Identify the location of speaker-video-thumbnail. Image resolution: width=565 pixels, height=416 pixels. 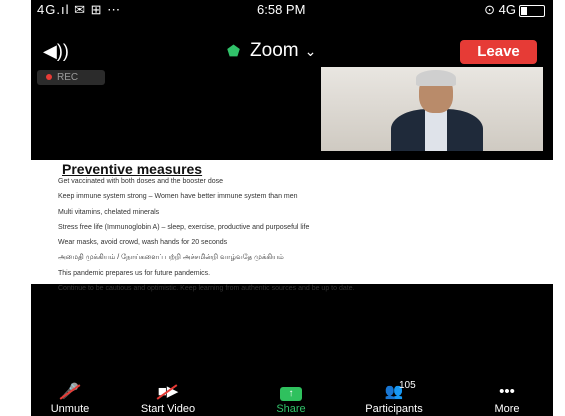
(432, 109).